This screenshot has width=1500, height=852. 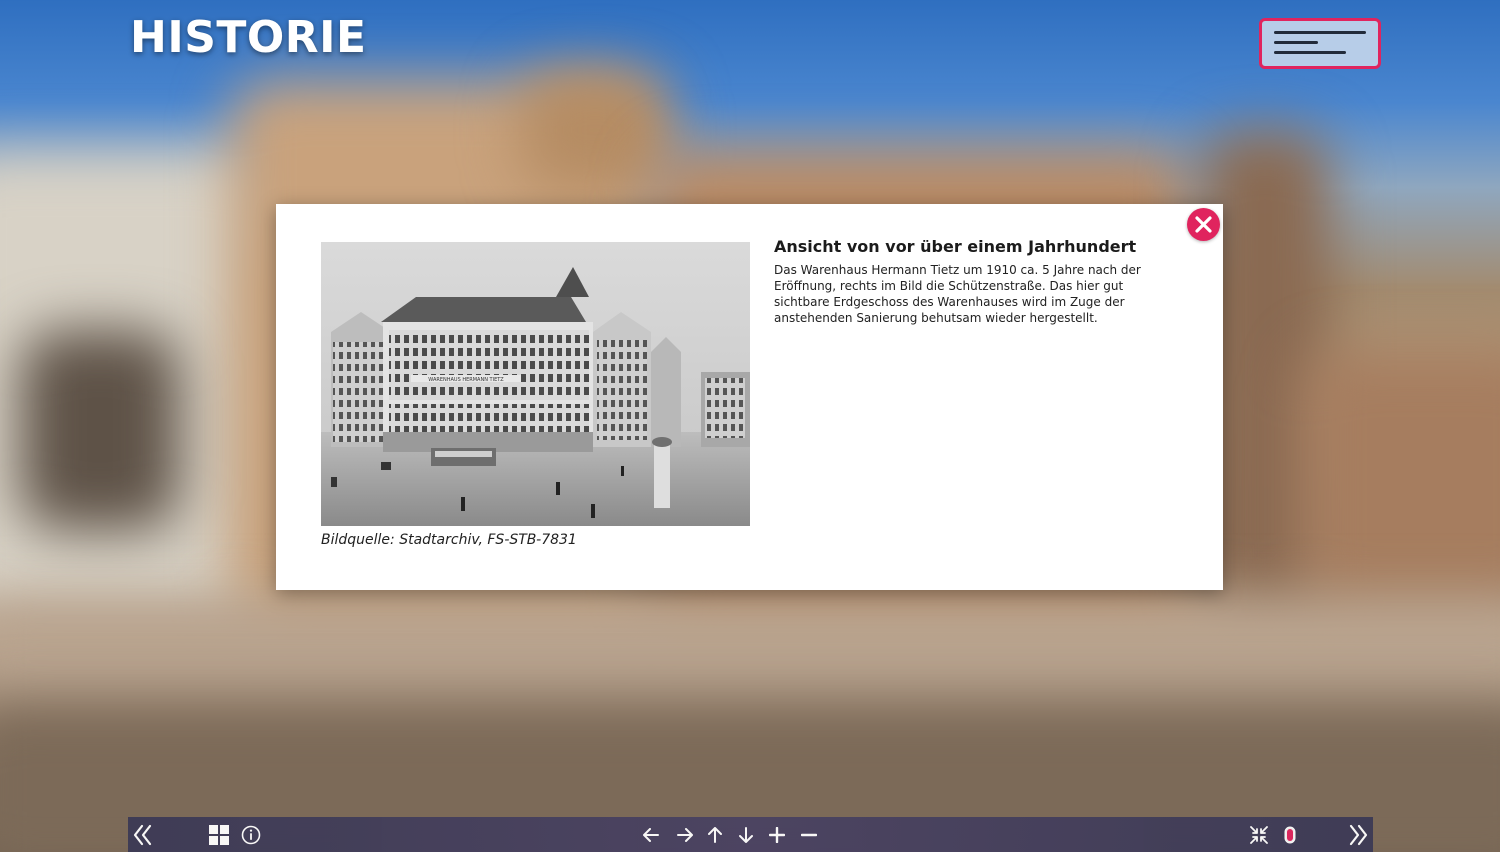 I want to click on pan-down-button, so click(x=746, y=834).